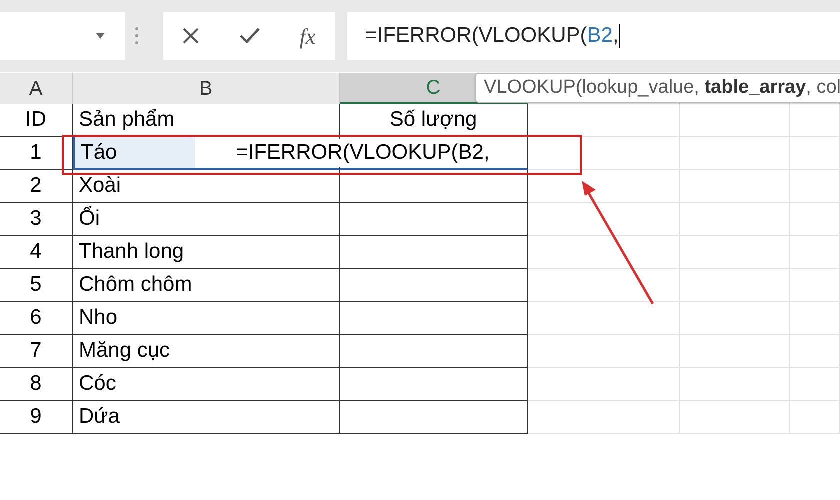 The width and height of the screenshot is (840, 500). Describe the element at coordinates (36, 120) in the screenshot. I see `table-cell: ID` at that location.